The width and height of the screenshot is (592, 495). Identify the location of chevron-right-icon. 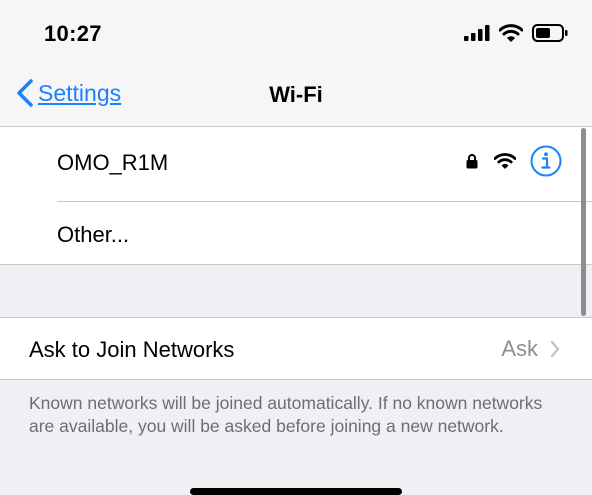
(555, 349).